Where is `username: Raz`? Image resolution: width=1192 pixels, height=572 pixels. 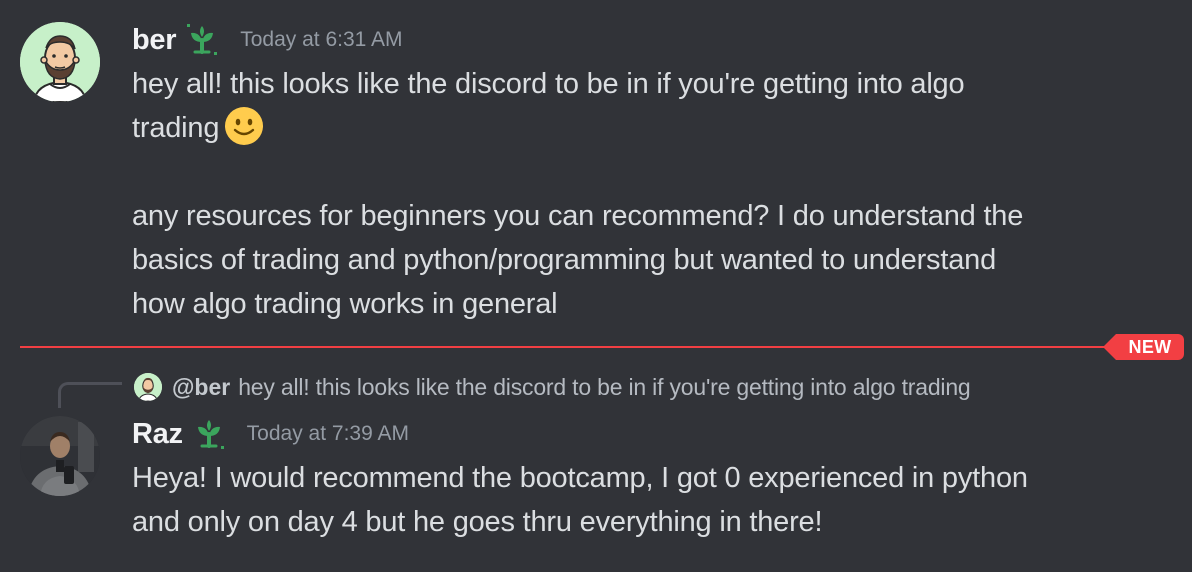 username: Raz is located at coordinates (157, 434).